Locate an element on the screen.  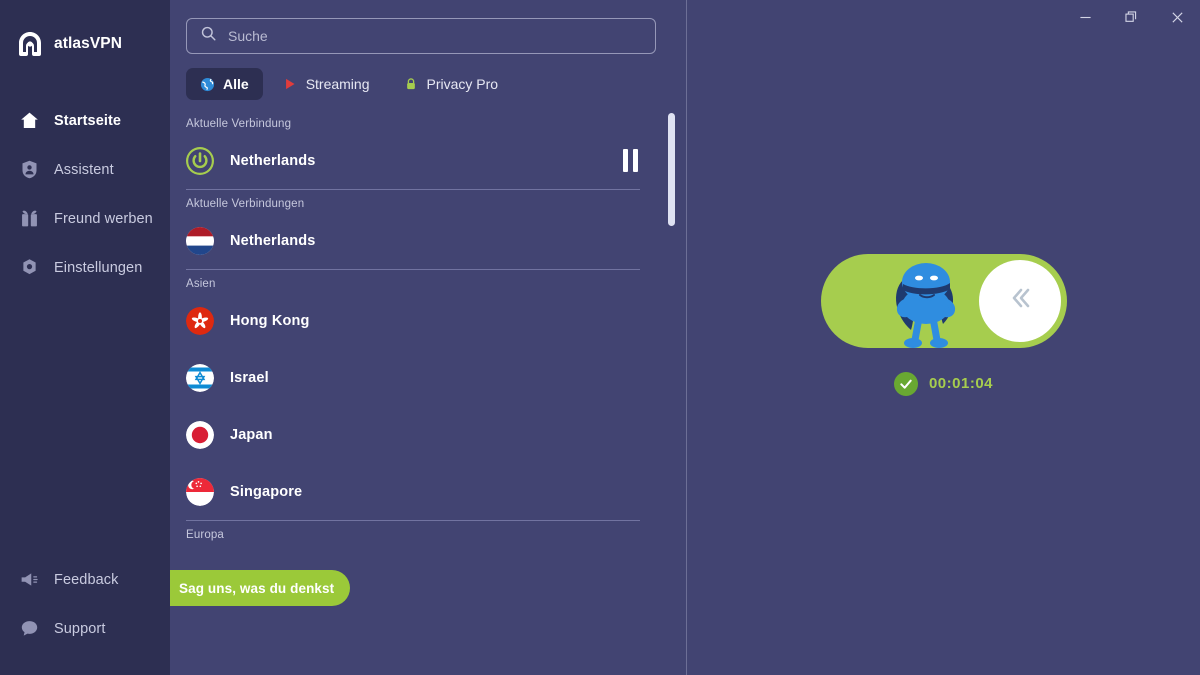
sidebar-item-einstellungen: Einstellungen is located at coordinates (85, 267).